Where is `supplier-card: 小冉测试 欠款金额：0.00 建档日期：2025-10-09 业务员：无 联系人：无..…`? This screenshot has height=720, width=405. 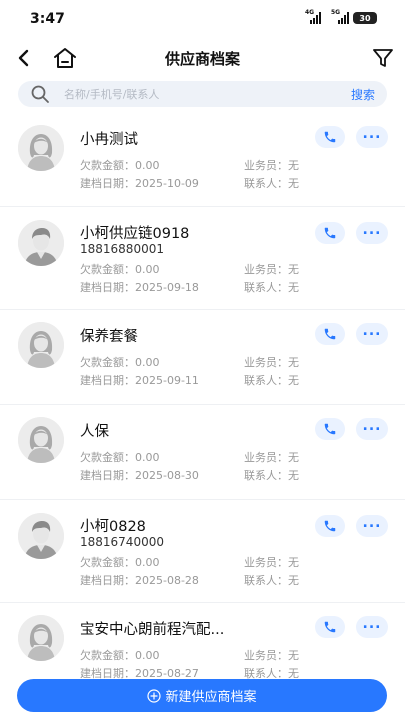 supplier-card: 小冉测试 欠款金额：0.00 建档日期：2025-10-09 业务员：无 联系人：无..… is located at coordinates (202, 160).